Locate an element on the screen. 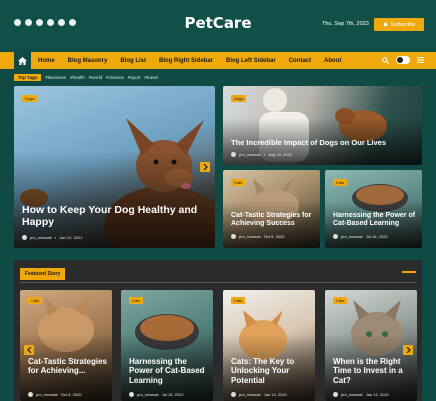 The image size is (436, 401). featured-next-arrow is located at coordinates (408, 350).